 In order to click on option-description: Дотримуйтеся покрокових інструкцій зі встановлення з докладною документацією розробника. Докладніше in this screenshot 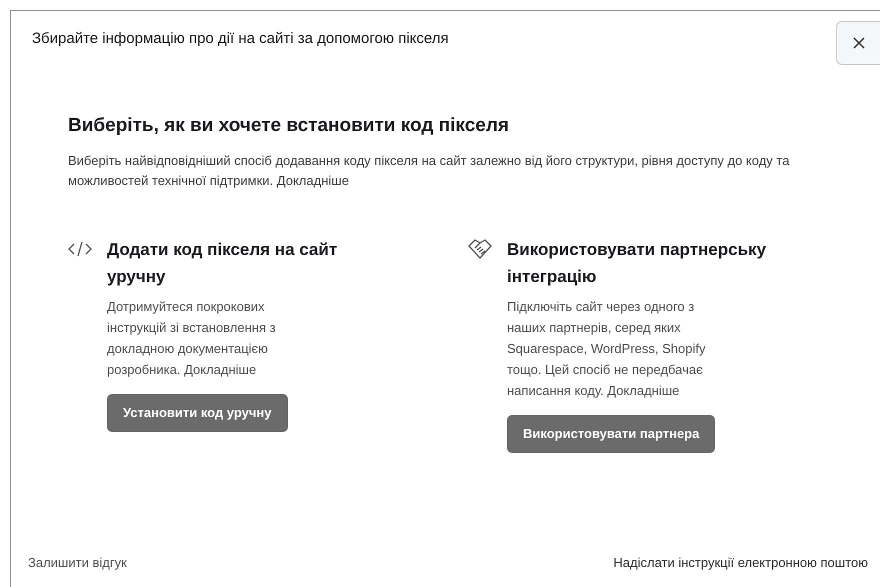, I will do `click(192, 338)`.